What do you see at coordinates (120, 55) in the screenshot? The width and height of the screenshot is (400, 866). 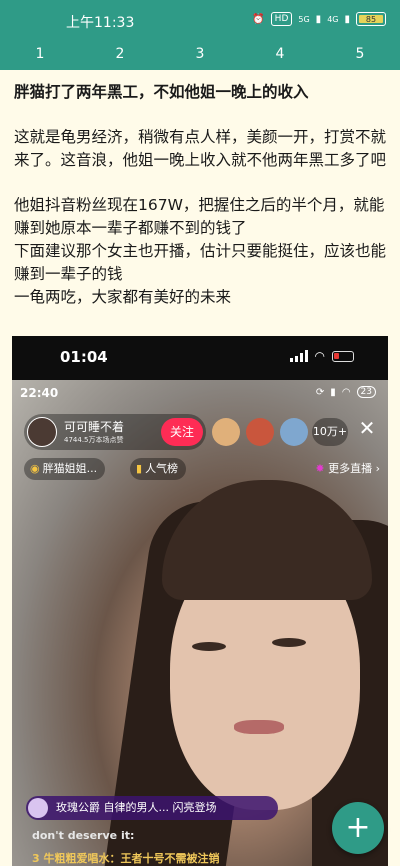 I see `tab-2: 2` at bounding box center [120, 55].